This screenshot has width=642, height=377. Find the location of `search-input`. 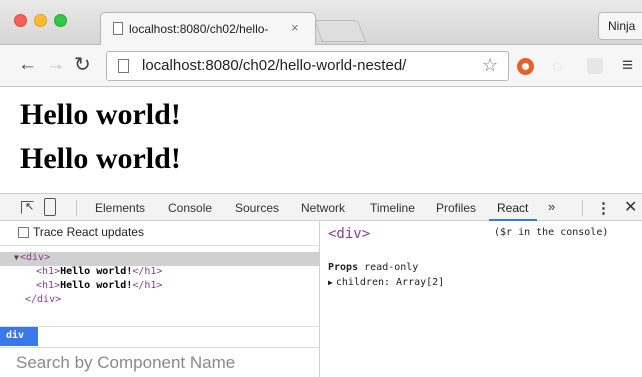

search-input is located at coordinates (163, 363).